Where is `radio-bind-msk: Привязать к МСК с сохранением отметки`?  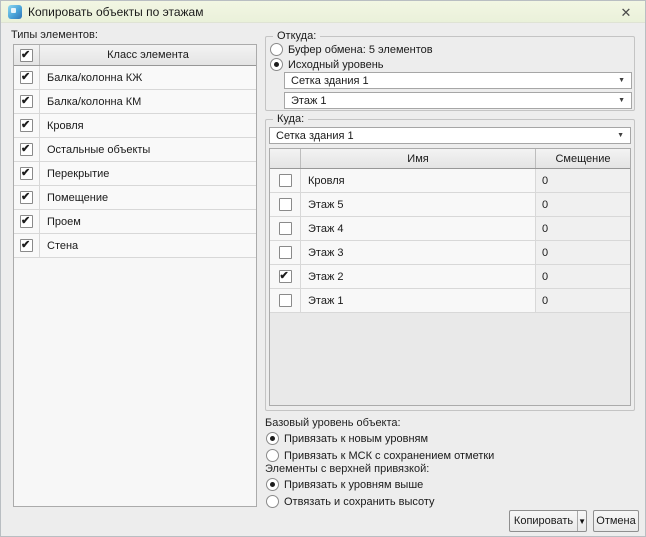 radio-bind-msk: Привязать к МСК с сохранением отметки is located at coordinates (380, 455).